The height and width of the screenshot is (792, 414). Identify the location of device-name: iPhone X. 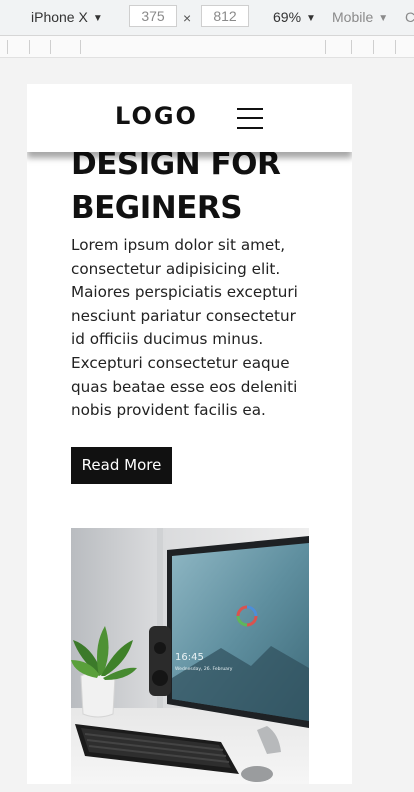
(59, 17).